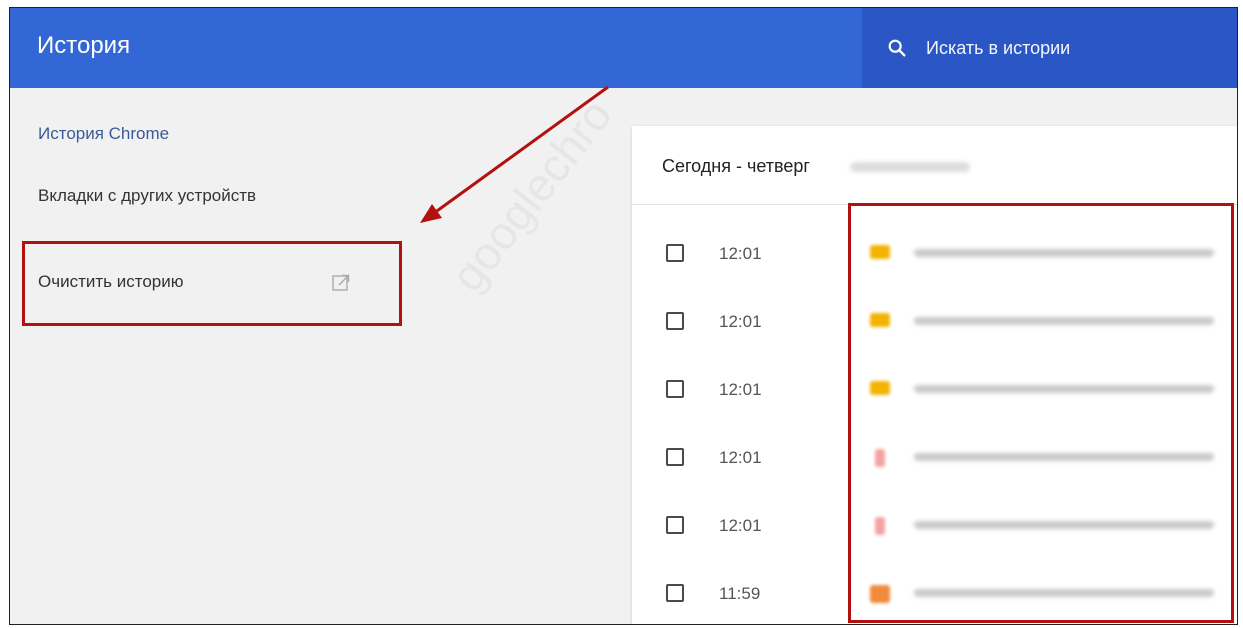  What do you see at coordinates (84, 45) in the screenshot?
I see `page-title: История` at bounding box center [84, 45].